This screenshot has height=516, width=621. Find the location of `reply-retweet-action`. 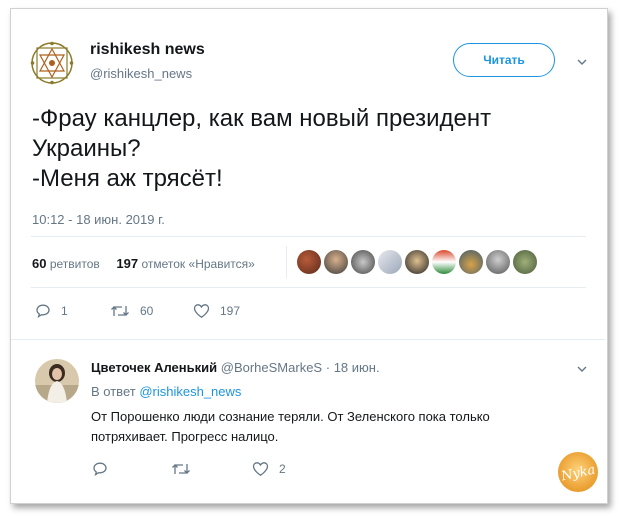

reply-retweet-action is located at coordinates (181, 469).